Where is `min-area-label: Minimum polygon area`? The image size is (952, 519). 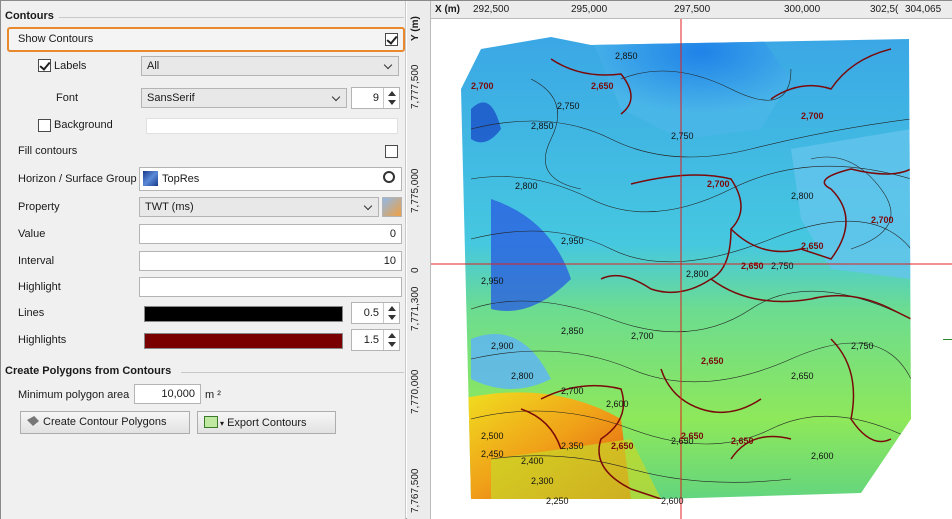 min-area-label: Minimum polygon area is located at coordinates (74, 395).